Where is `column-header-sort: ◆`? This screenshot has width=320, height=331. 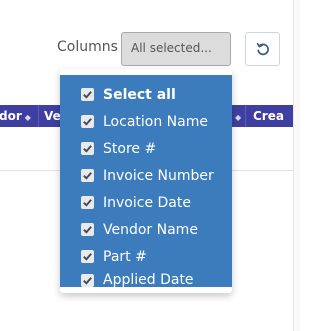 column-header-sort: ◆ is located at coordinates (236, 116).